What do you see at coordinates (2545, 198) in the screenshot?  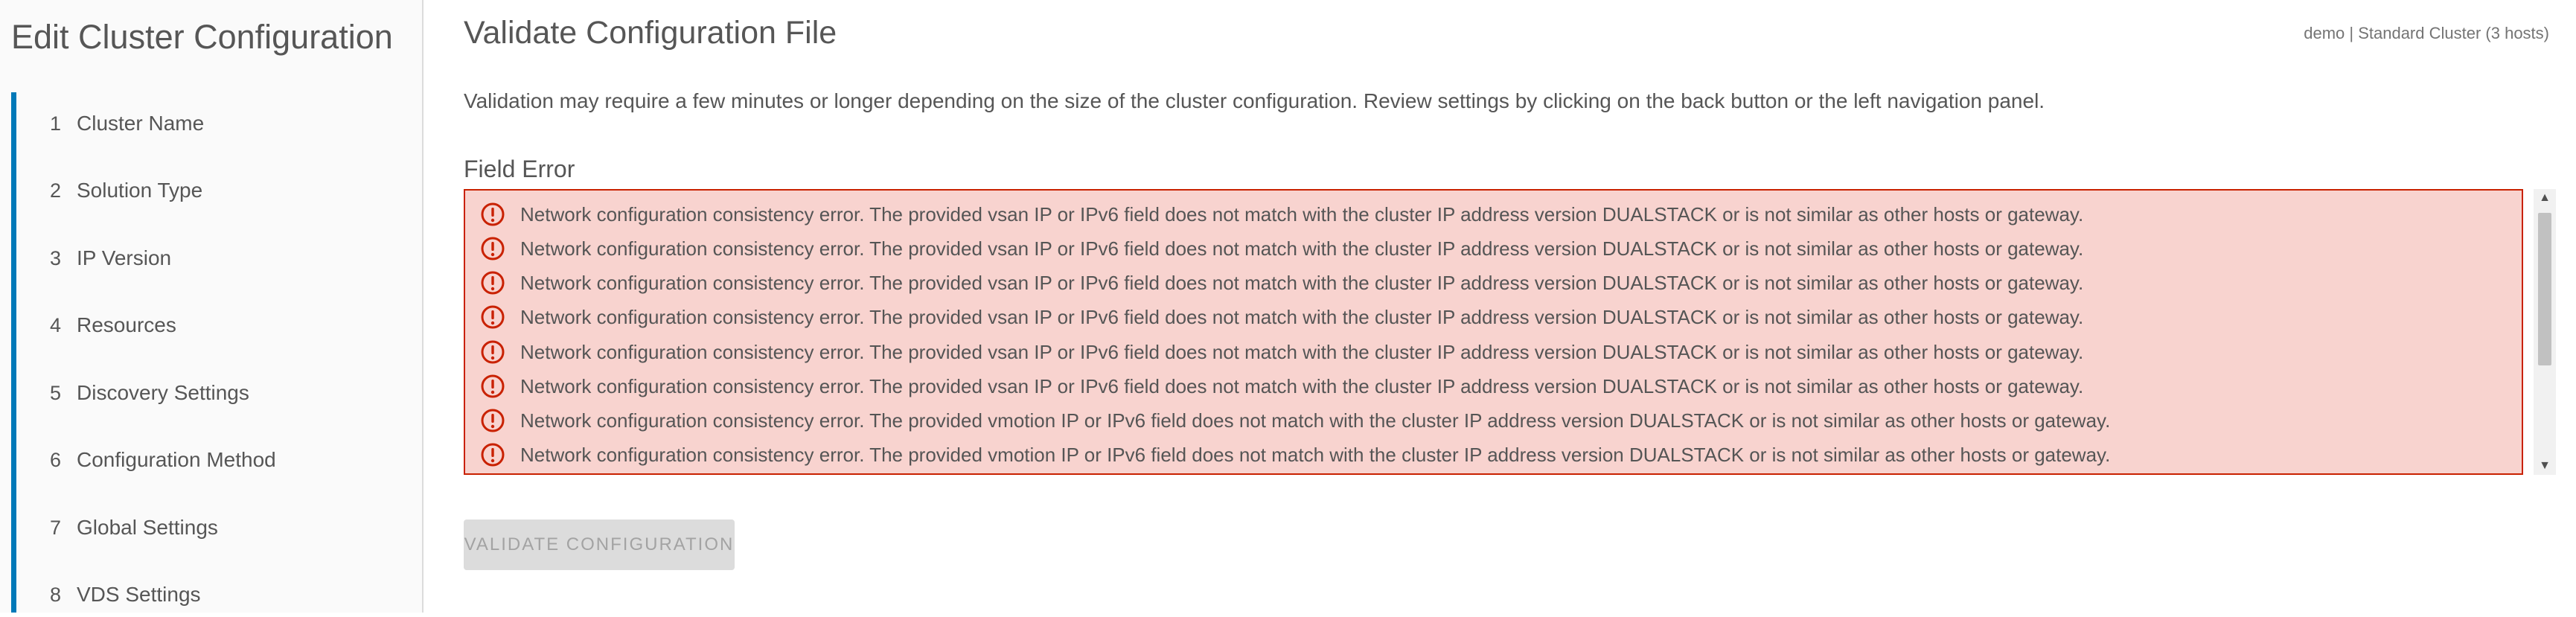 I see `scroll-up-arrow-icon: ▲` at bounding box center [2545, 198].